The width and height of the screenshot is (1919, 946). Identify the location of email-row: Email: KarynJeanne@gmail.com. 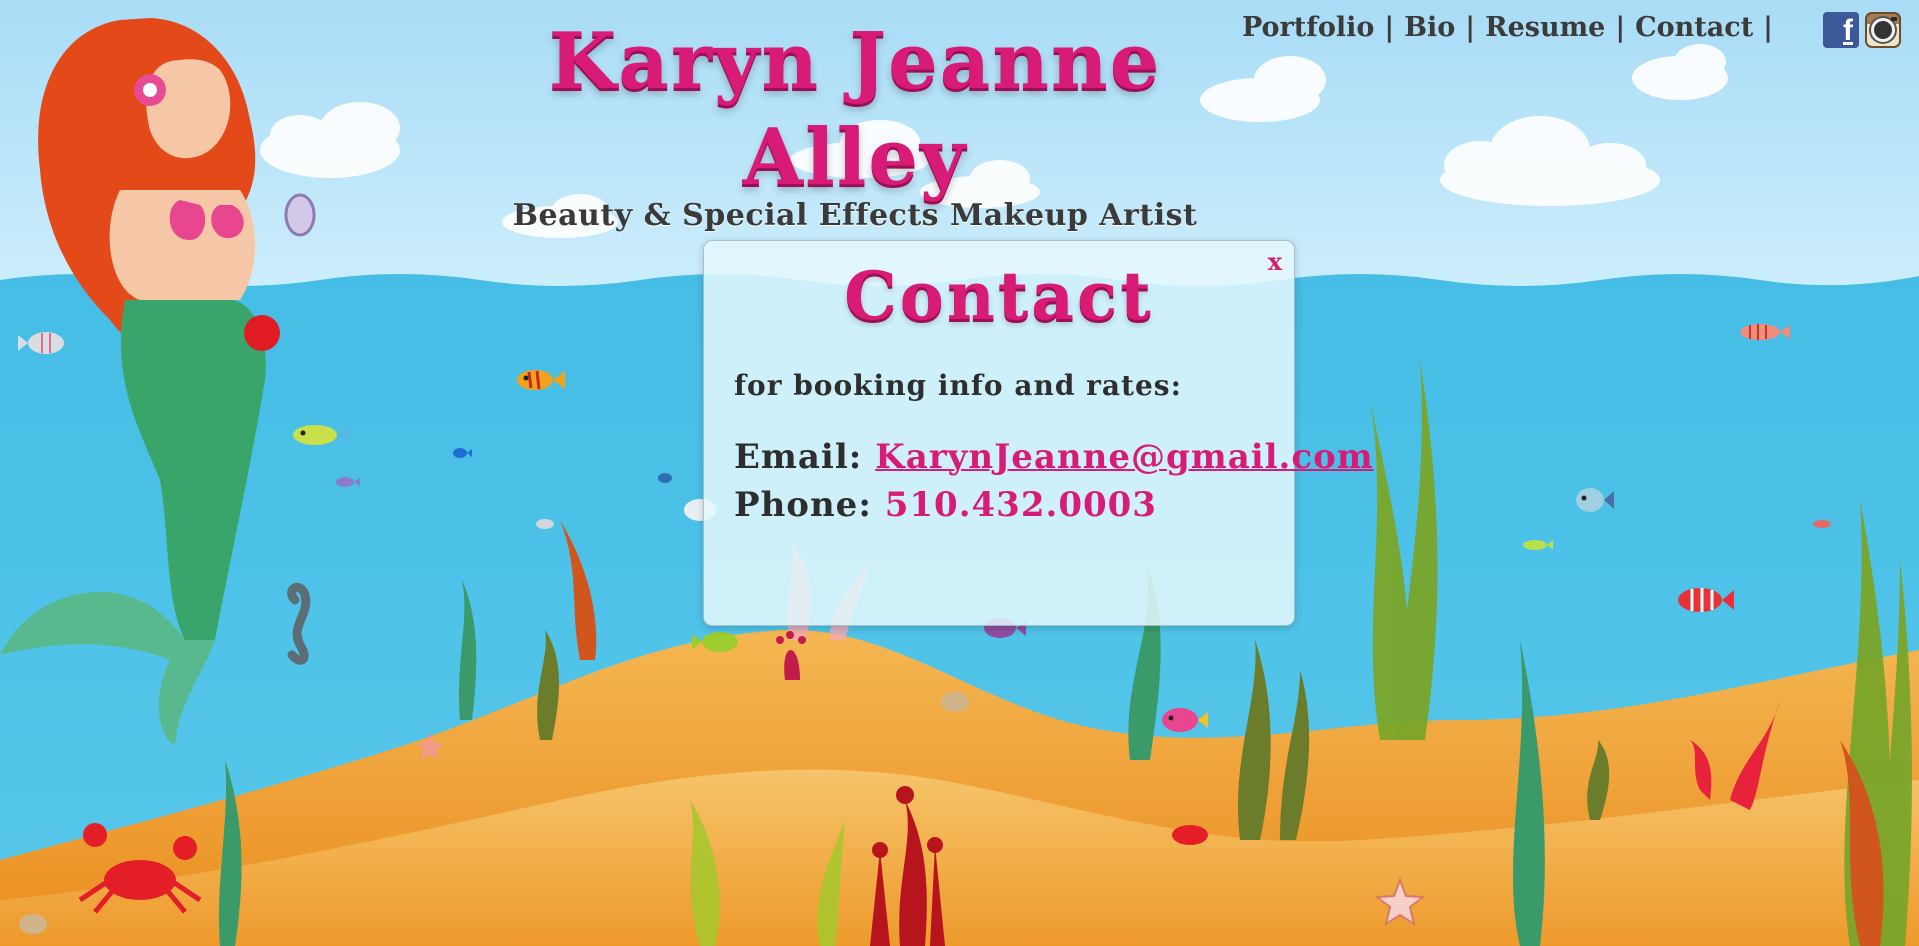
(1054, 457).